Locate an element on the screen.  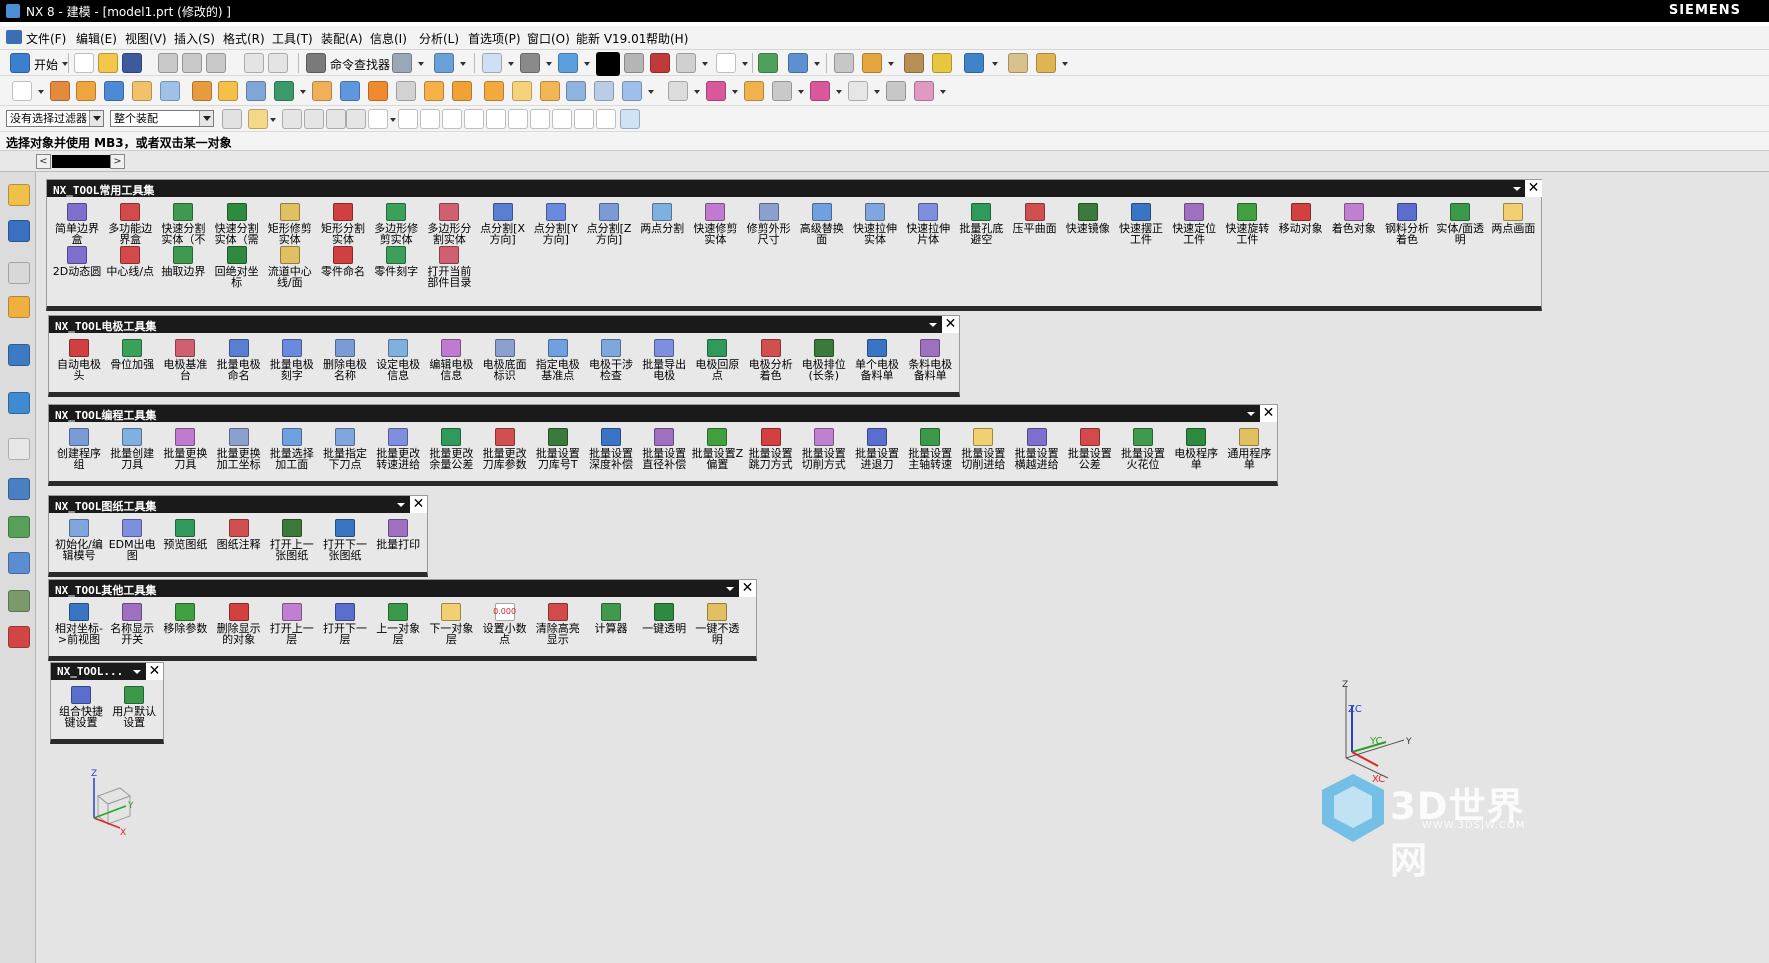
tool-button: 预览图纸 is located at coordinates (185, 541).